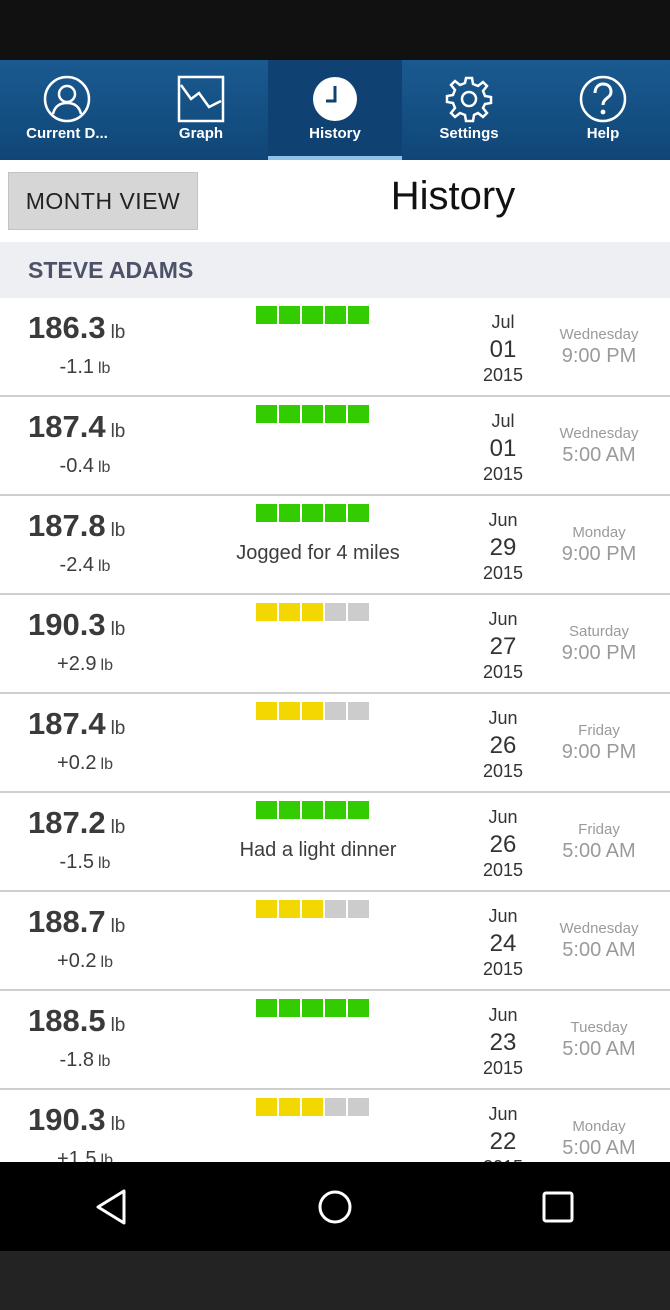 The width and height of the screenshot is (670, 1310). What do you see at coordinates (77, 1155) in the screenshot?
I see `change-number: +1.5` at bounding box center [77, 1155].